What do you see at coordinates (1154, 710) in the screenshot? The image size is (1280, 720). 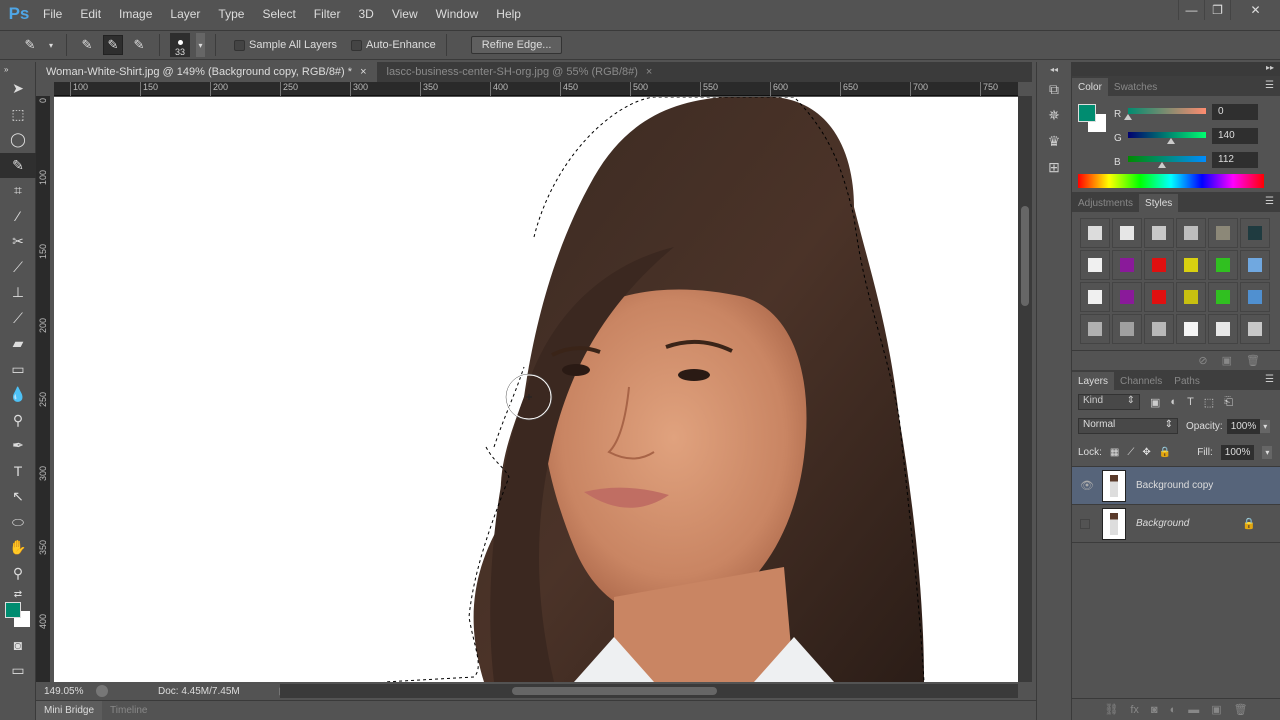 I see `add-mask-icon: ◙` at bounding box center [1154, 710].